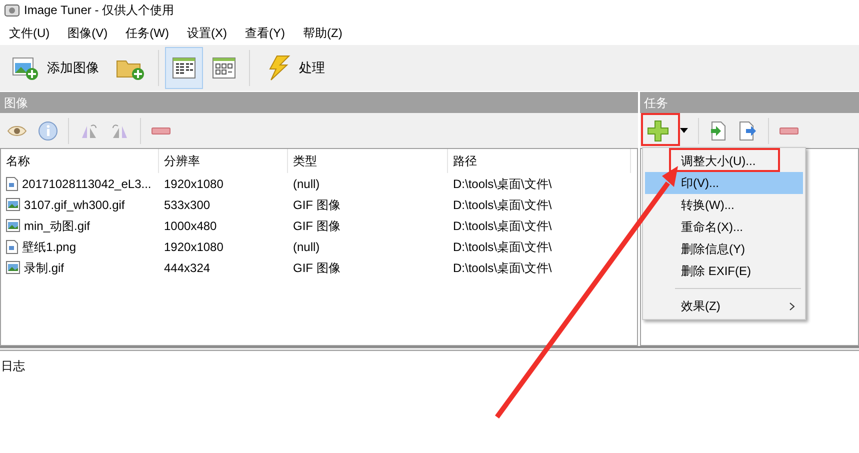 Image resolution: width=859 pixels, height=453 pixels. I want to click on document-in-icon, so click(718, 130).